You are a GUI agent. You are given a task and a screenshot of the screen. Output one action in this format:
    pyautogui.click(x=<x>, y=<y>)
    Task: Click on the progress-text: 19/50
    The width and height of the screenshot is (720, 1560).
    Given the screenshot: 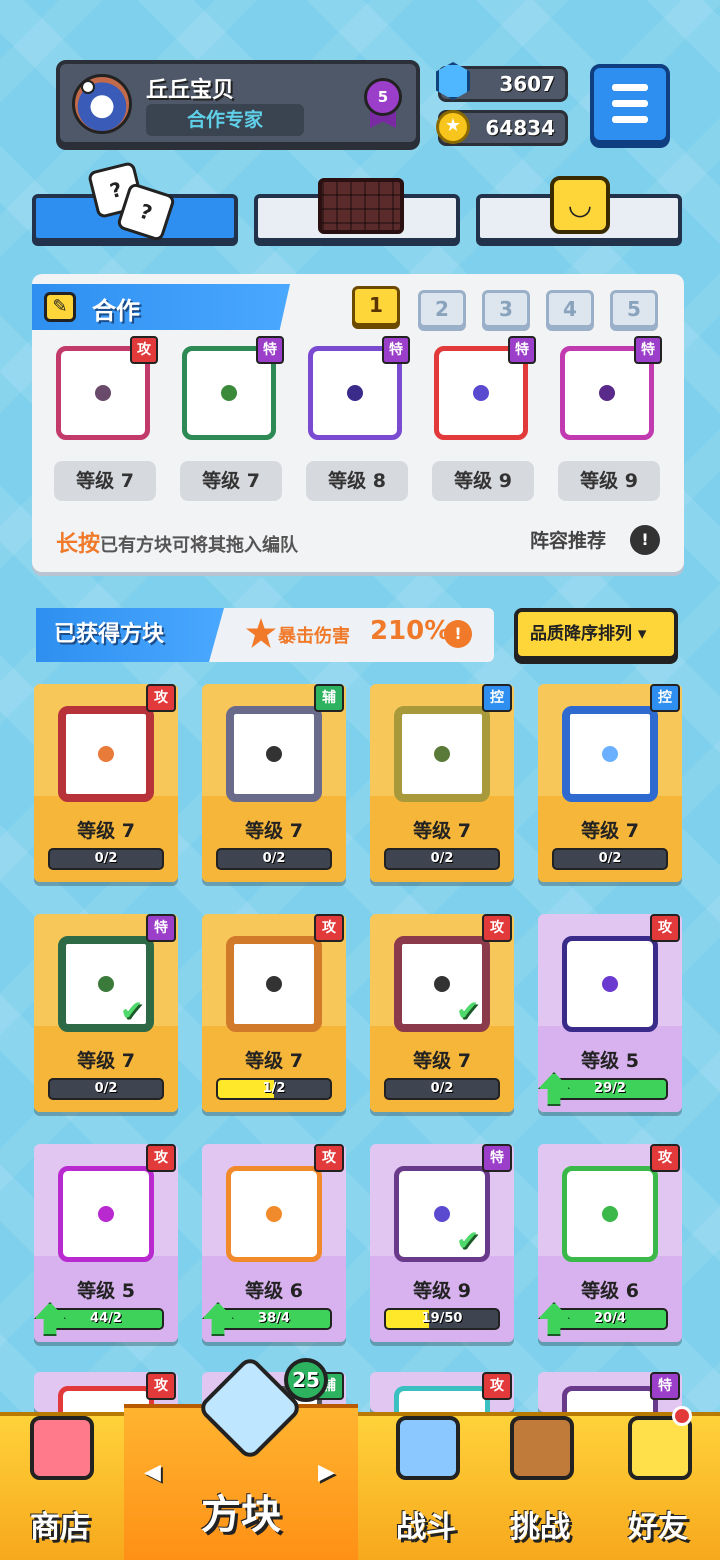 What is the action you would take?
    pyautogui.click(x=442, y=1318)
    